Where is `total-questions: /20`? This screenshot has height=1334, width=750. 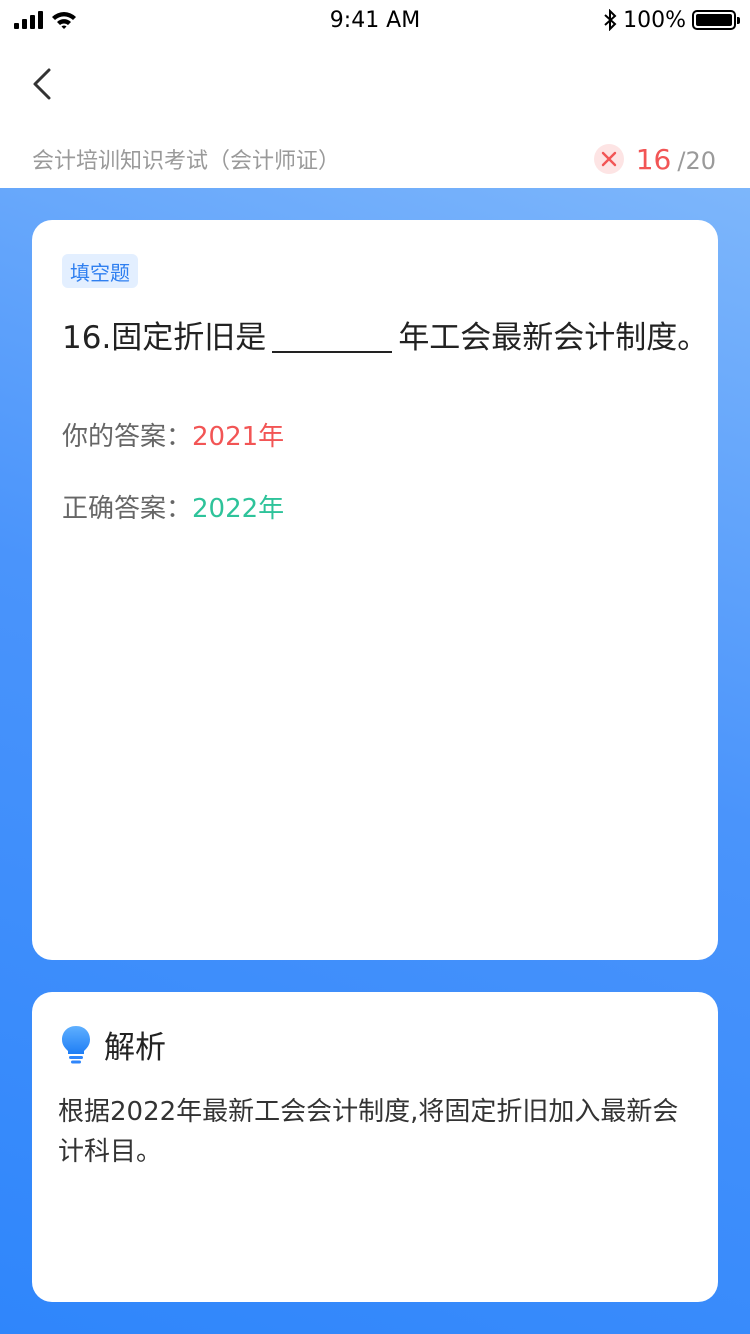
total-questions: /20 is located at coordinates (696, 160).